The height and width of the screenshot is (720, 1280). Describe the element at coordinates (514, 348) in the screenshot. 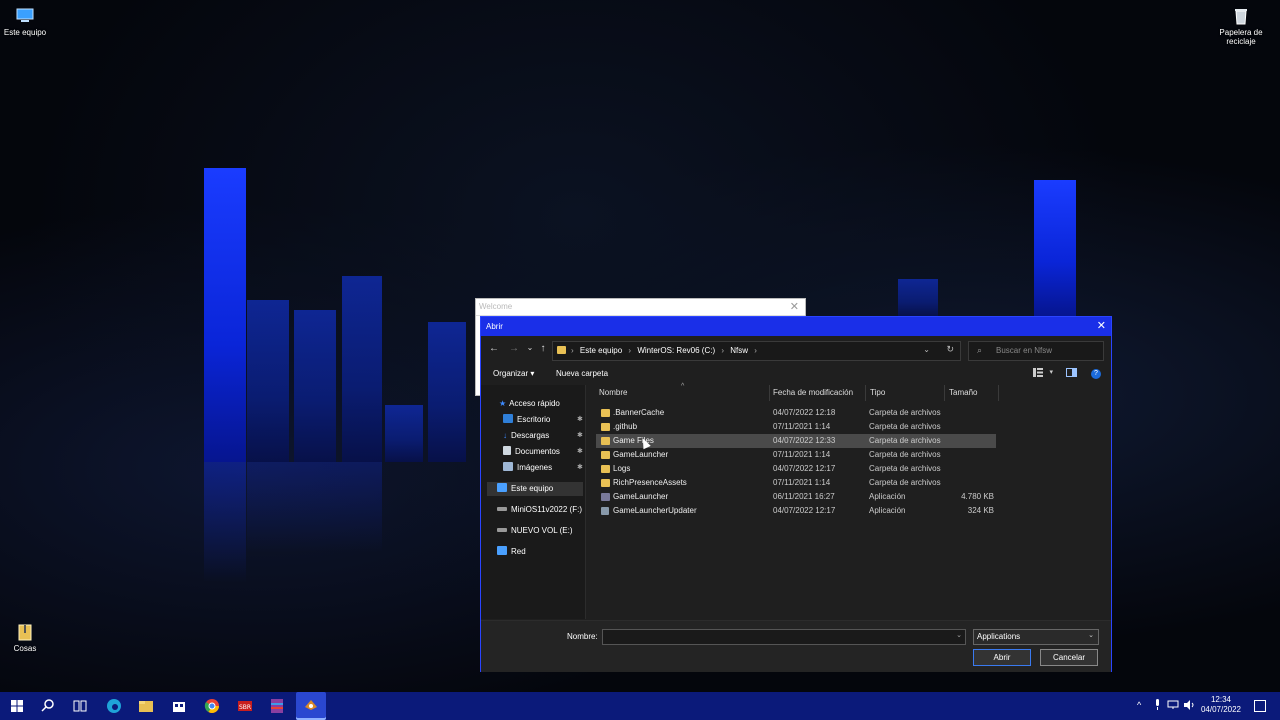

I see `forward-arrow-icon: →` at that location.